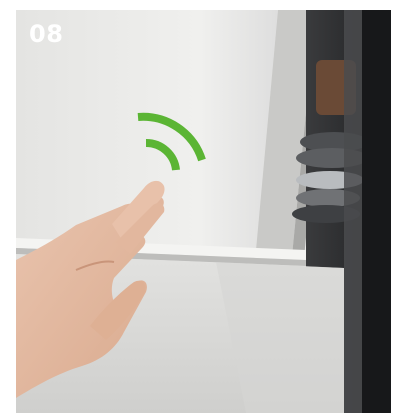 The image size is (405, 413). Describe the element at coordinates (353, 211) in the screenshot. I see `cabinet-side-frame` at that location.